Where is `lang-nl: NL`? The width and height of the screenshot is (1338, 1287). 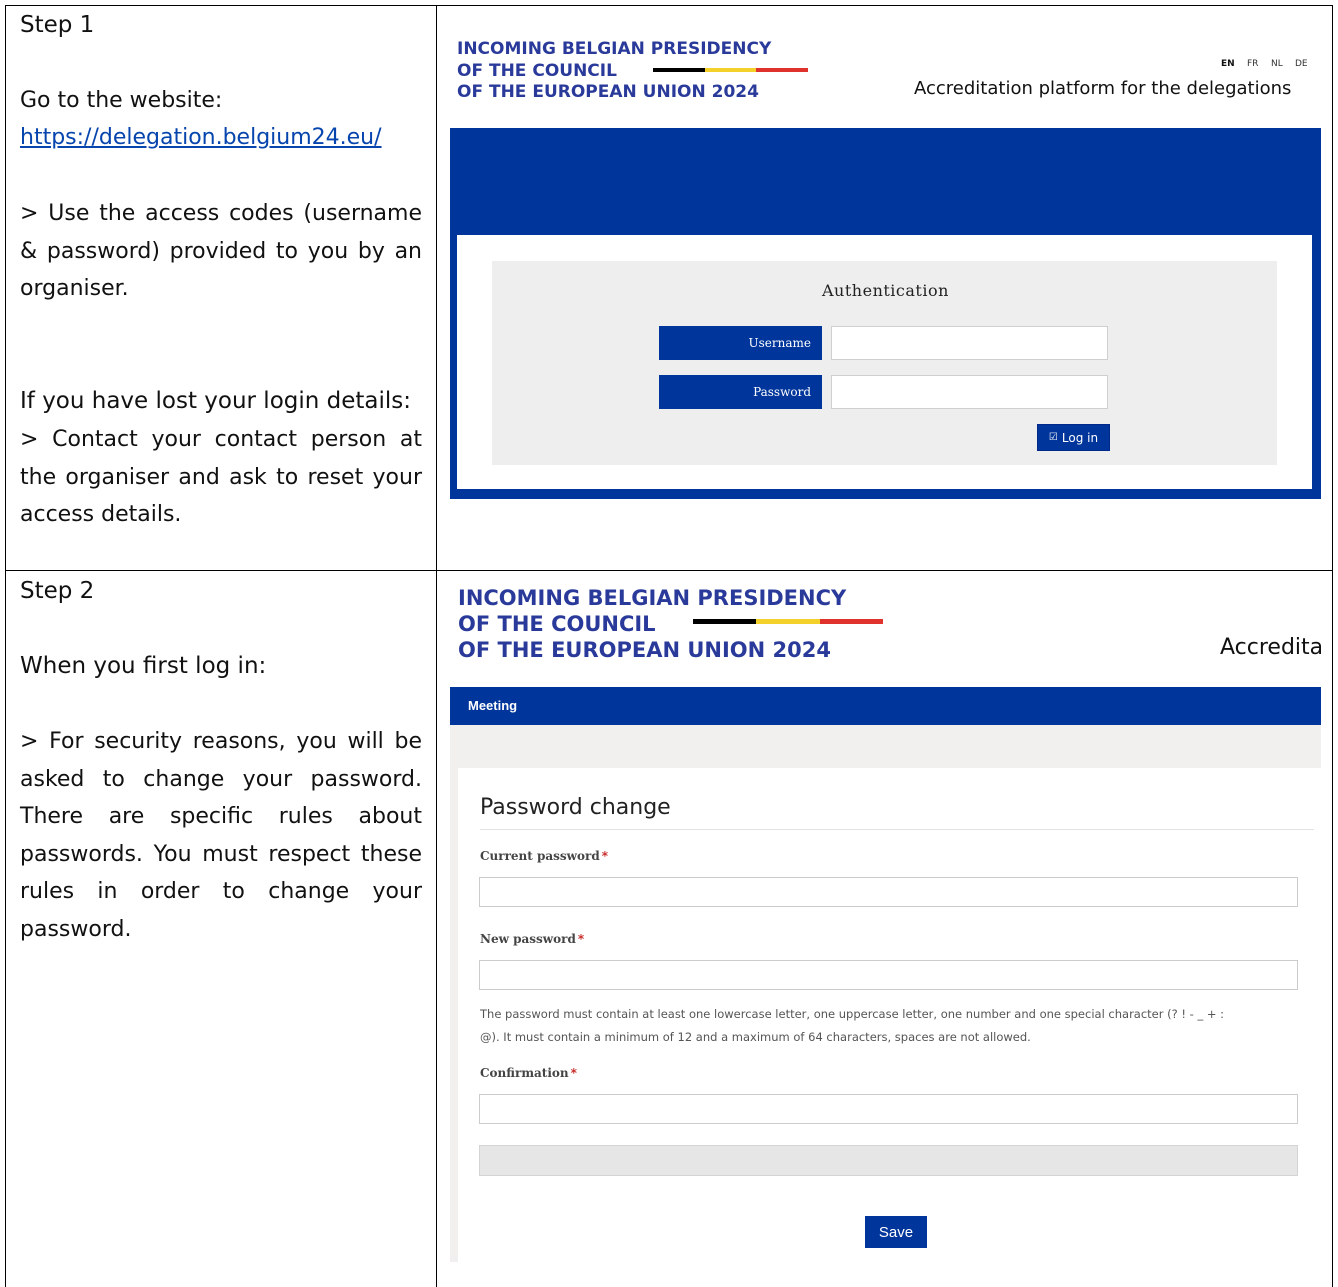
lang-nl: NL is located at coordinates (1277, 64).